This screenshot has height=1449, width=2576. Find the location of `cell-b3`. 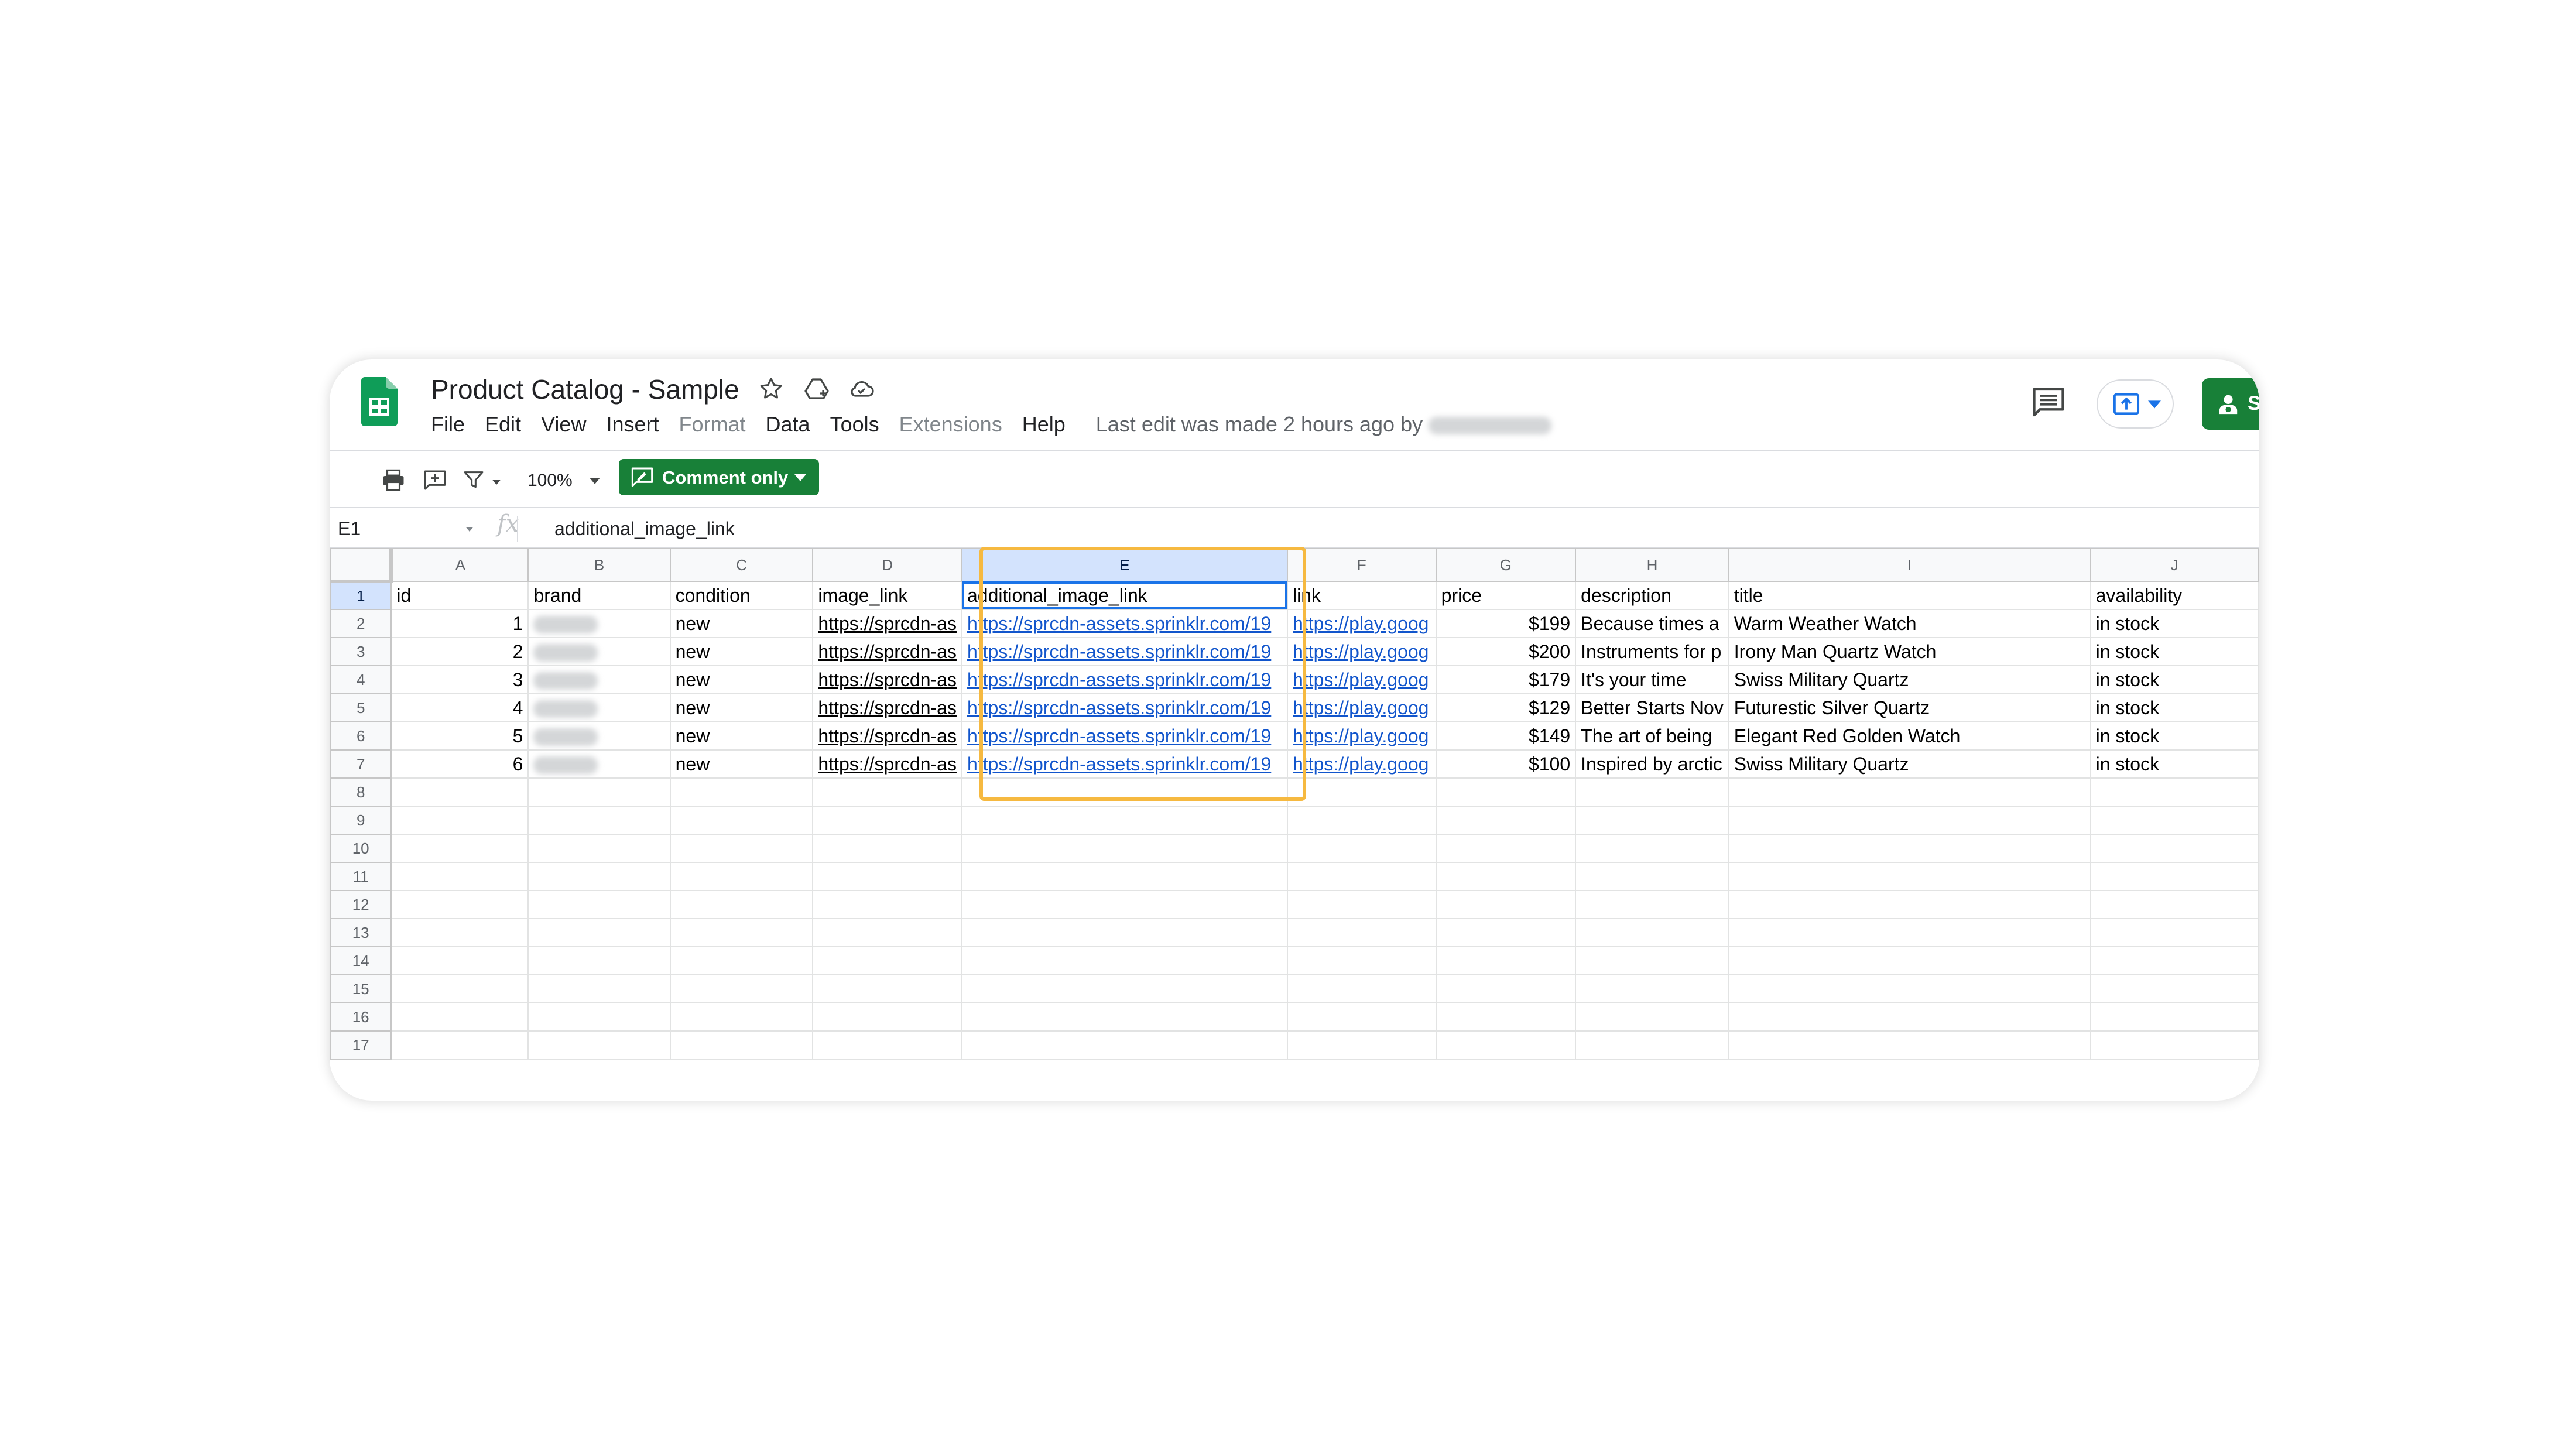

cell-b3 is located at coordinates (599, 651).